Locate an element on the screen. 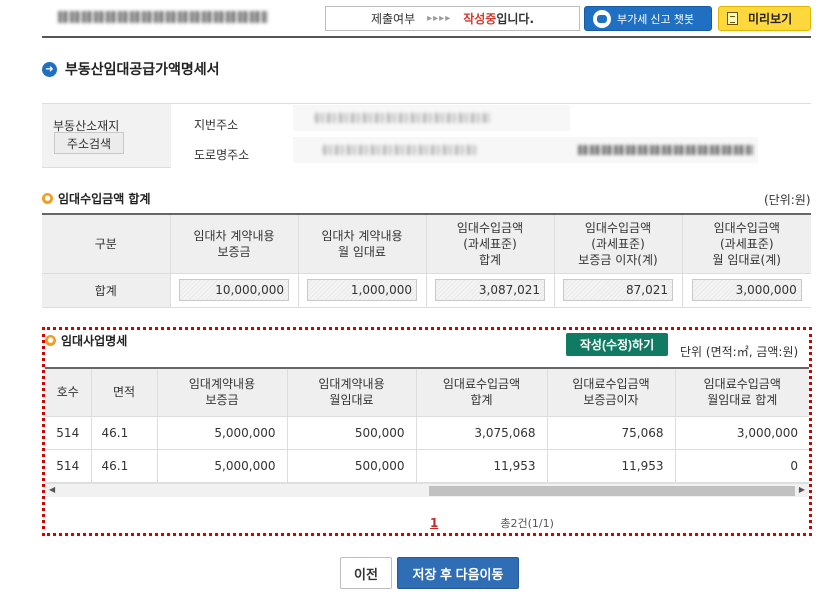  summary-header-5: 임대수입금액 (과세표준) 월 임대료(계) is located at coordinates (746, 244).